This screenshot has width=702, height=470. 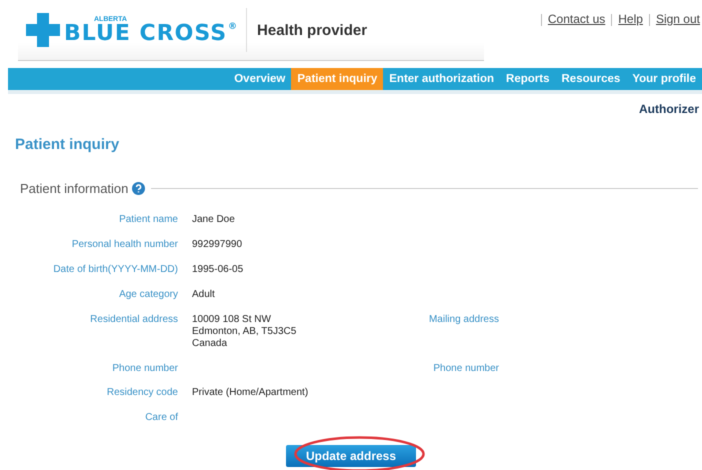 What do you see at coordinates (312, 30) in the screenshot?
I see `portal-title: Health provider` at bounding box center [312, 30].